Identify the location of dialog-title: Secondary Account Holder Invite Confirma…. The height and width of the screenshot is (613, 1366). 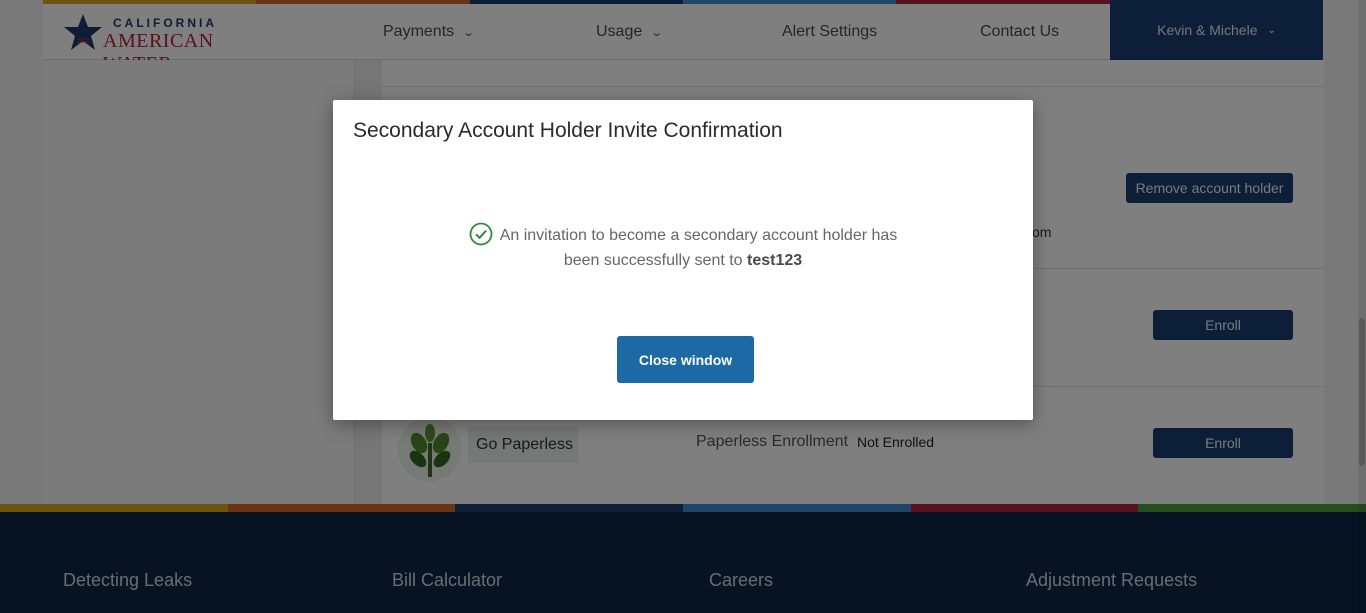
(568, 130).